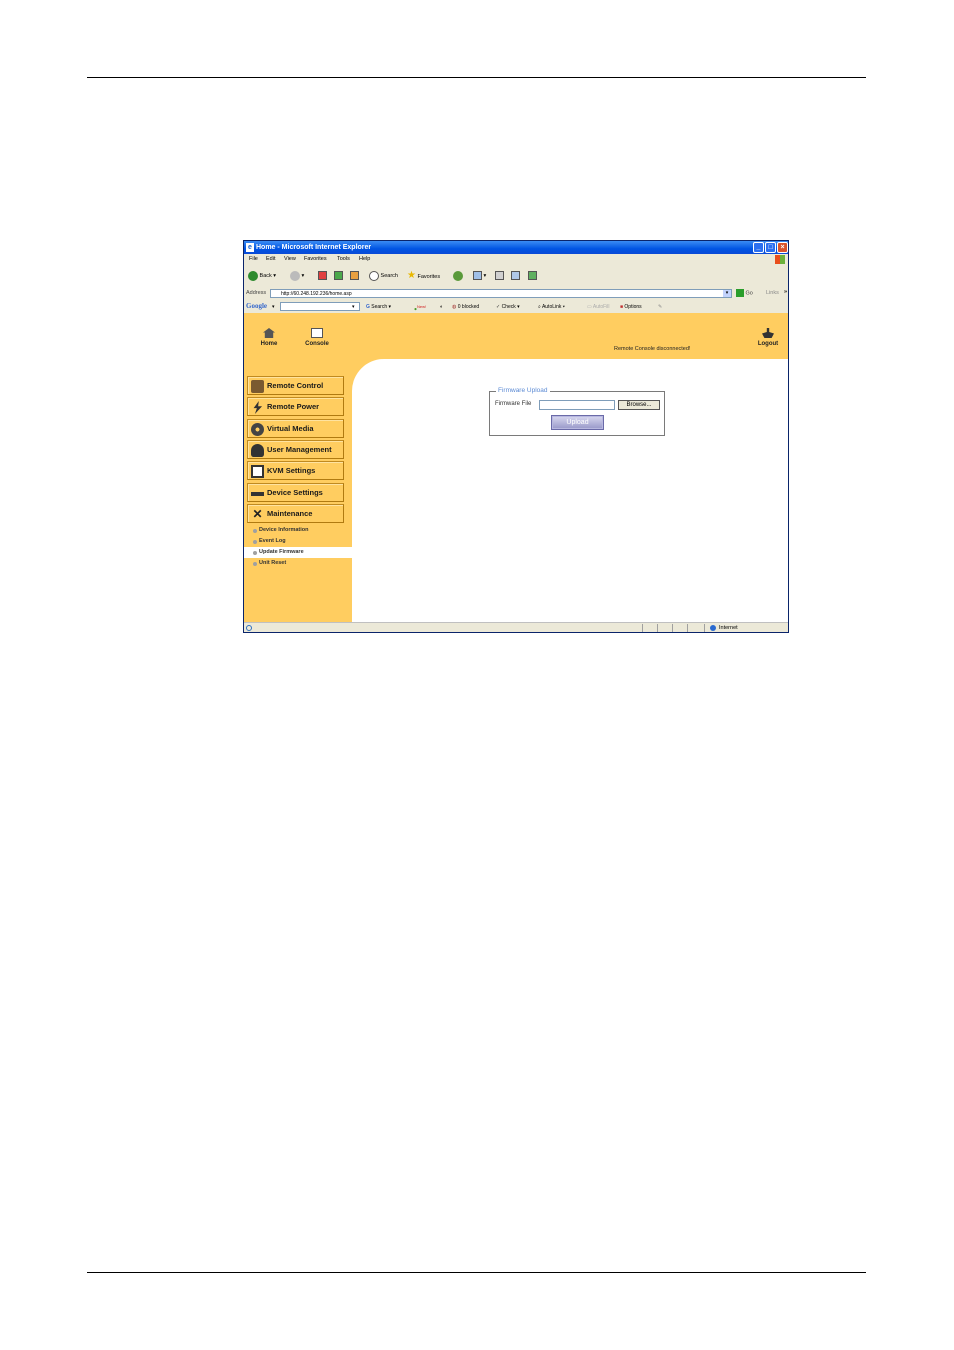 The width and height of the screenshot is (954, 1350). I want to click on links-label: Links, so click(772, 293).